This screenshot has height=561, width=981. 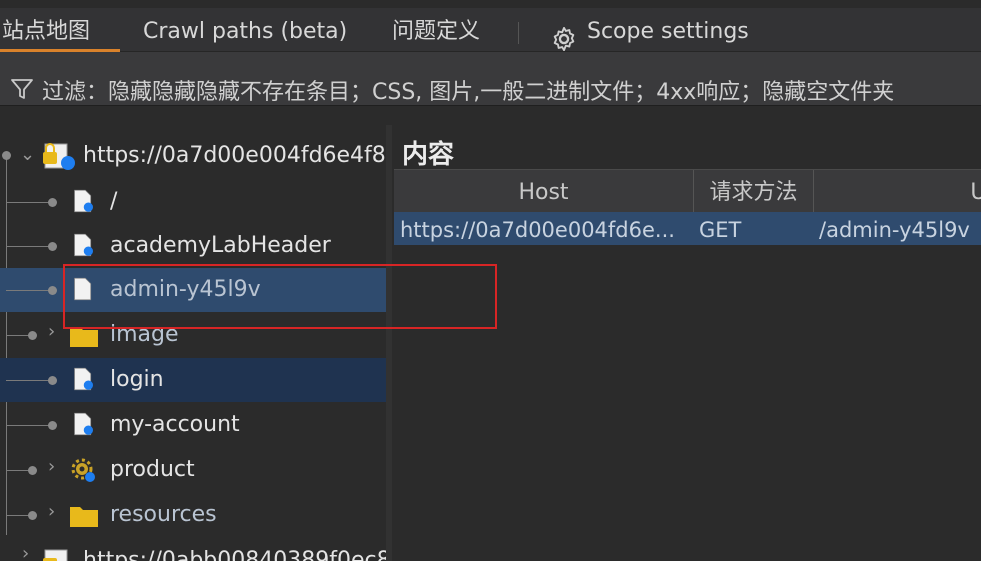 What do you see at coordinates (137, 379) in the screenshot?
I see `tree-item-label: login` at bounding box center [137, 379].